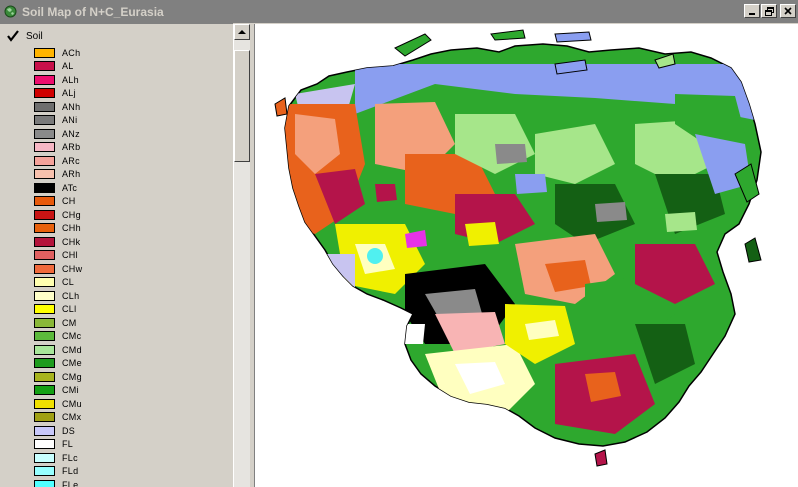 Image resolution: width=798 pixels, height=487 pixels. I want to click on legend-item: ARb, so click(129, 148).